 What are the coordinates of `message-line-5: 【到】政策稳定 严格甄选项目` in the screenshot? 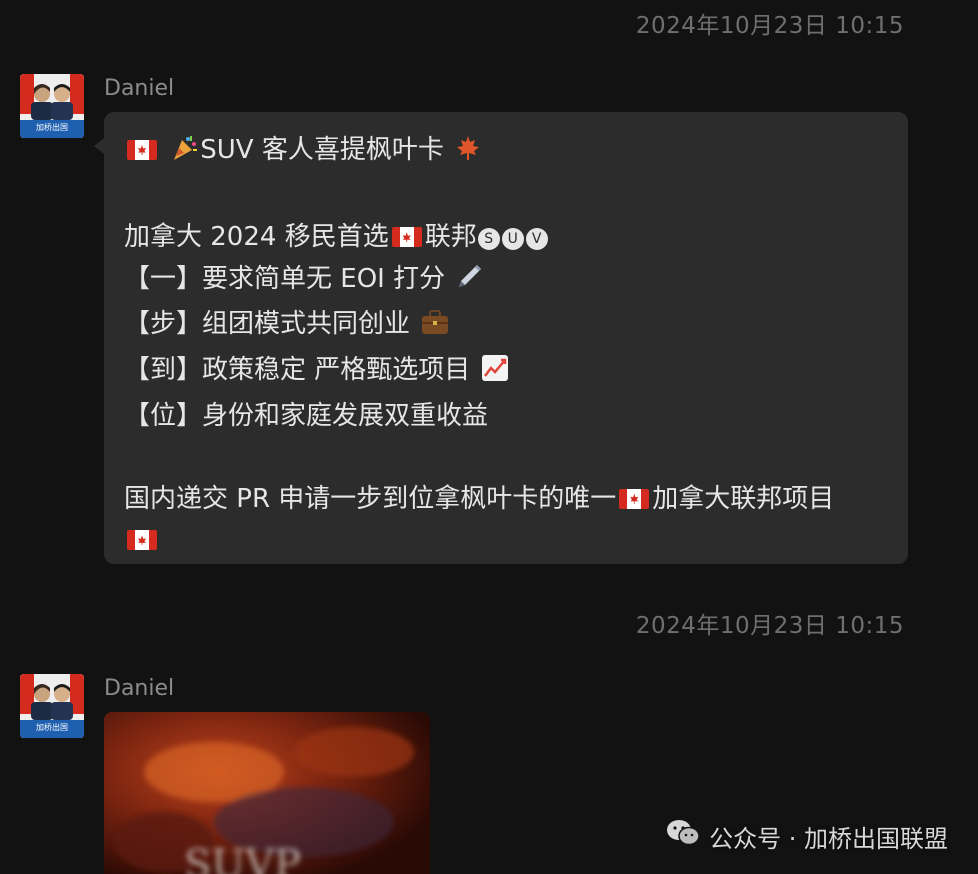 It's located at (506, 373).